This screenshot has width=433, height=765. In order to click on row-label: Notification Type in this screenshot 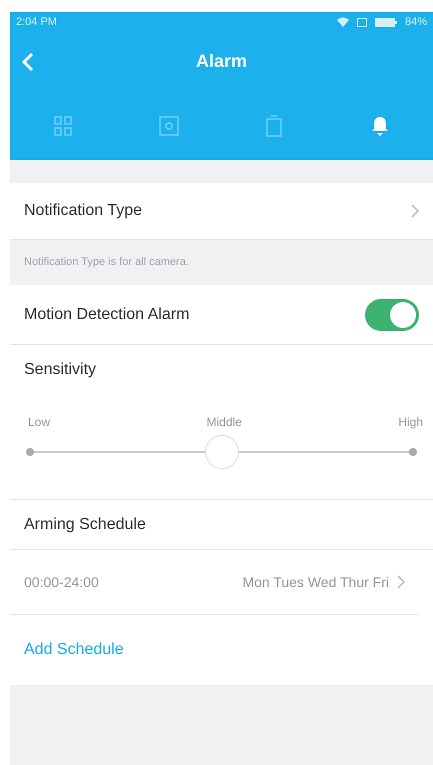, I will do `click(83, 211)`.